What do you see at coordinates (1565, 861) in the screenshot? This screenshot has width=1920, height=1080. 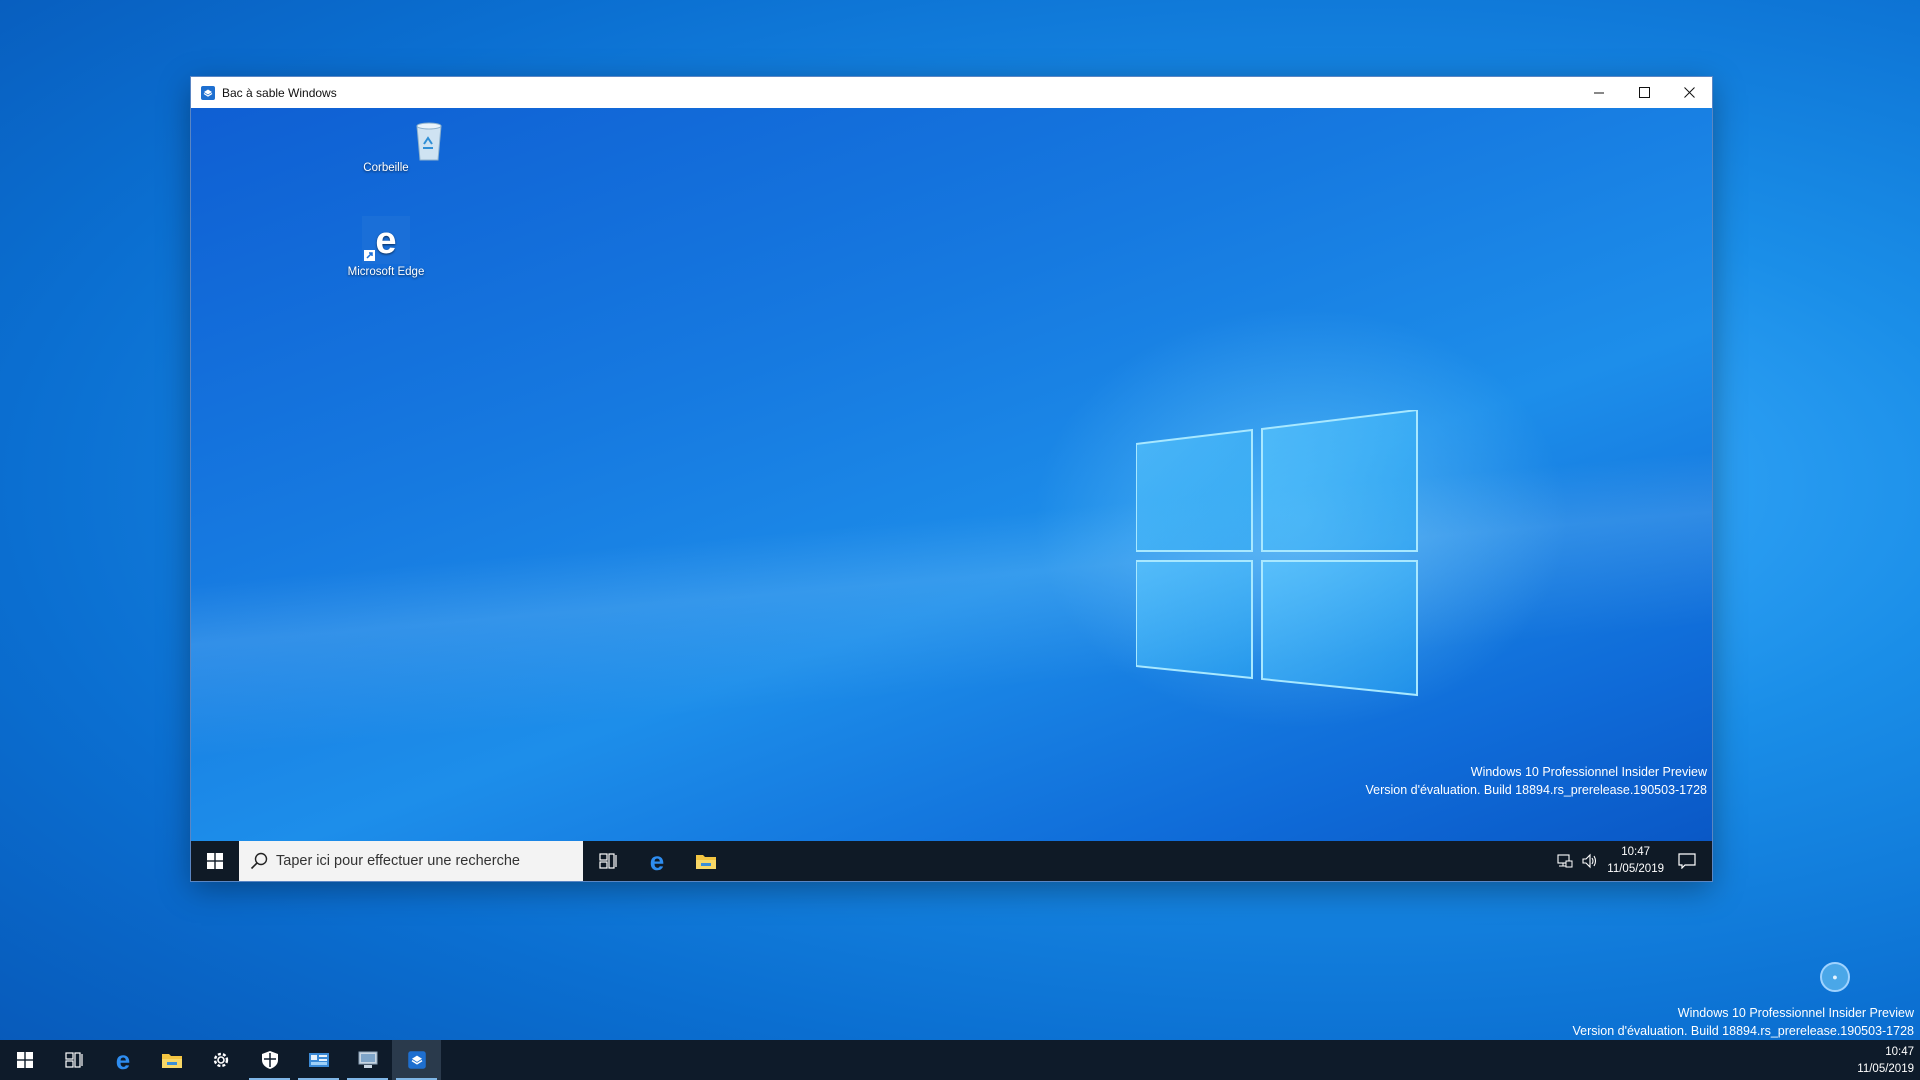 I see `network-icon` at bounding box center [1565, 861].